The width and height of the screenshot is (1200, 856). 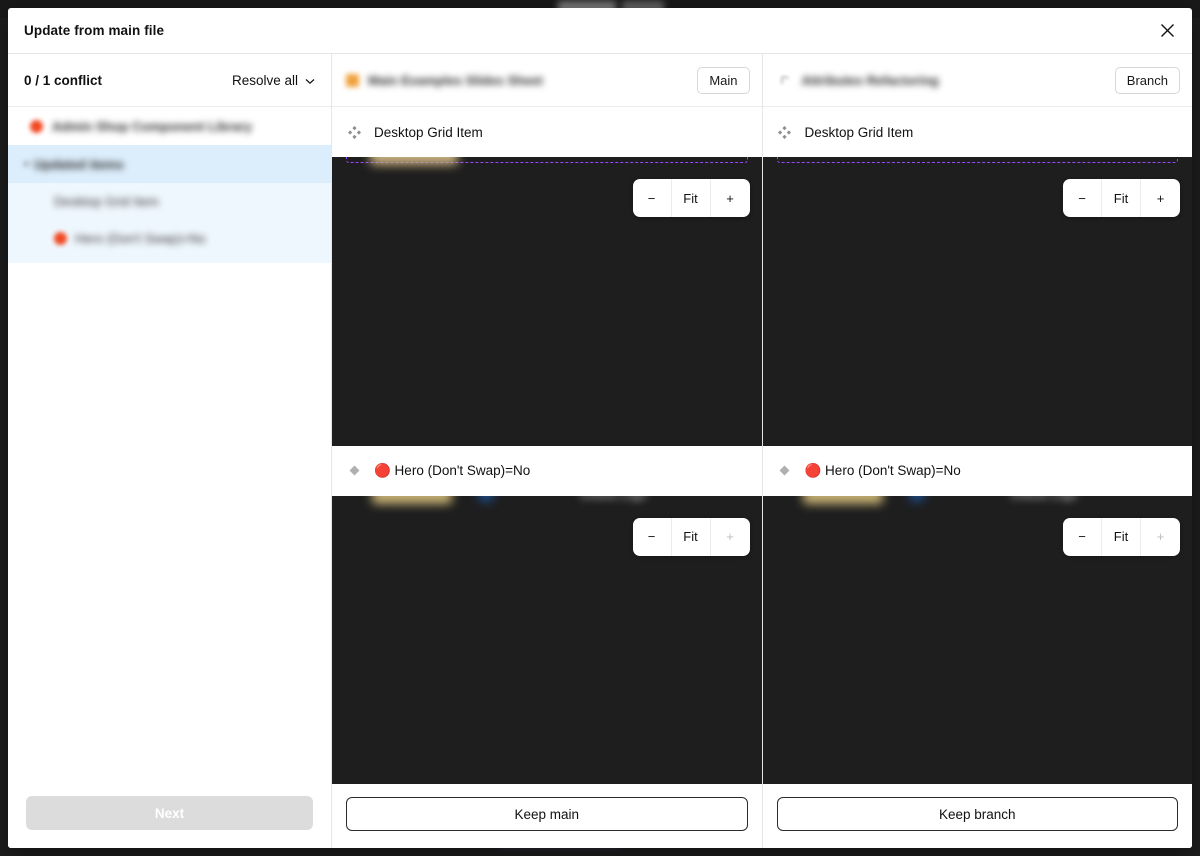 What do you see at coordinates (310, 80) in the screenshot?
I see `chevron-down-icon` at bounding box center [310, 80].